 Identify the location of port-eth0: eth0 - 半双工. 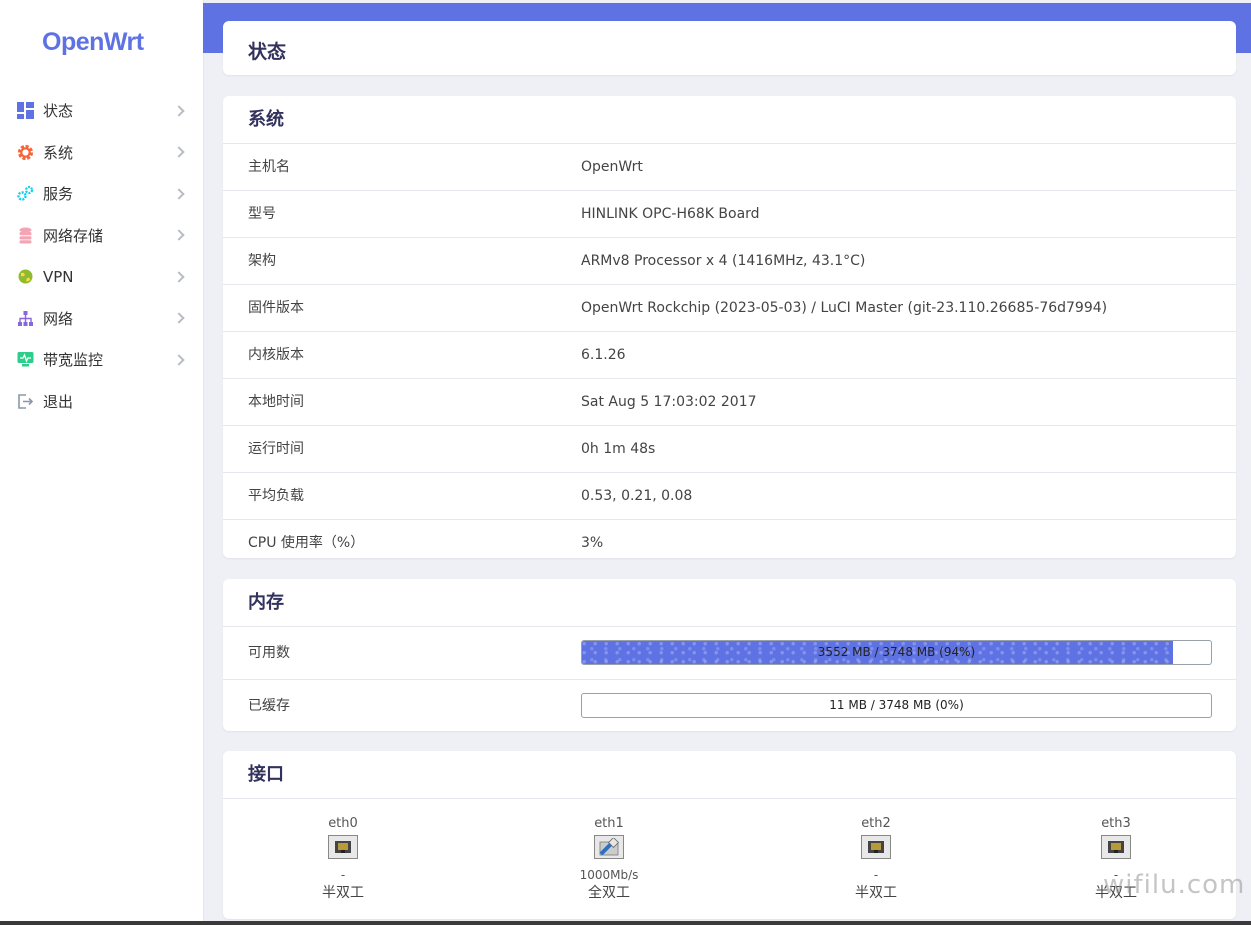
(343, 859).